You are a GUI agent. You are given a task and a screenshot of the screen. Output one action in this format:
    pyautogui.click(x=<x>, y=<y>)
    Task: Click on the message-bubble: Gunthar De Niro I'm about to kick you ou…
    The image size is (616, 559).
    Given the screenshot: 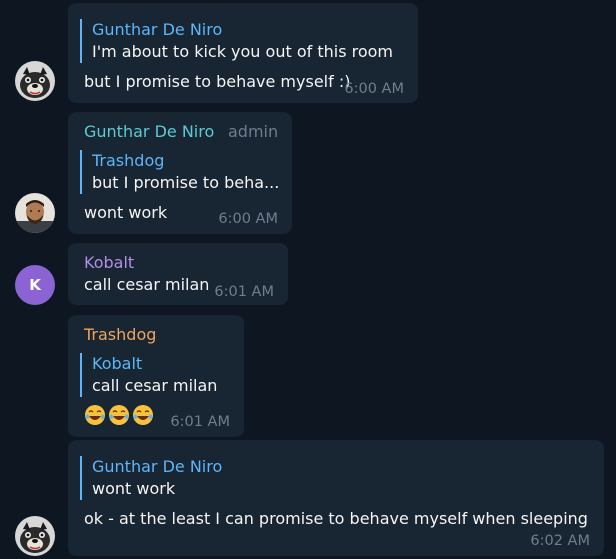 What is the action you would take?
    pyautogui.click(x=243, y=53)
    